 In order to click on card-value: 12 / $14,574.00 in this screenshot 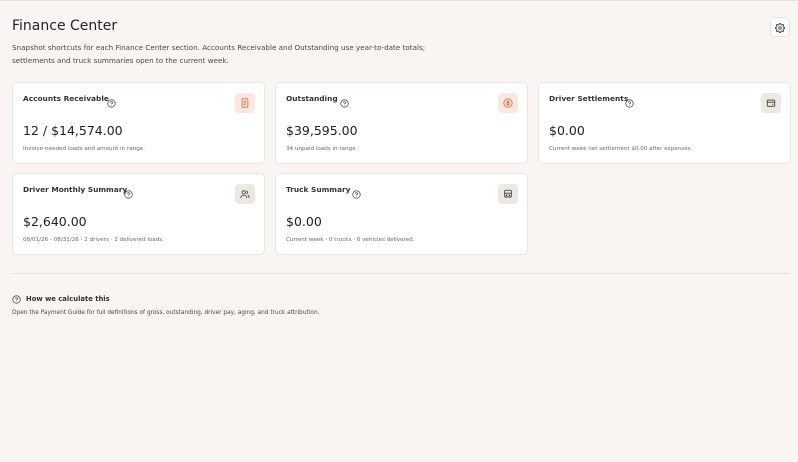, I will do `click(73, 130)`.